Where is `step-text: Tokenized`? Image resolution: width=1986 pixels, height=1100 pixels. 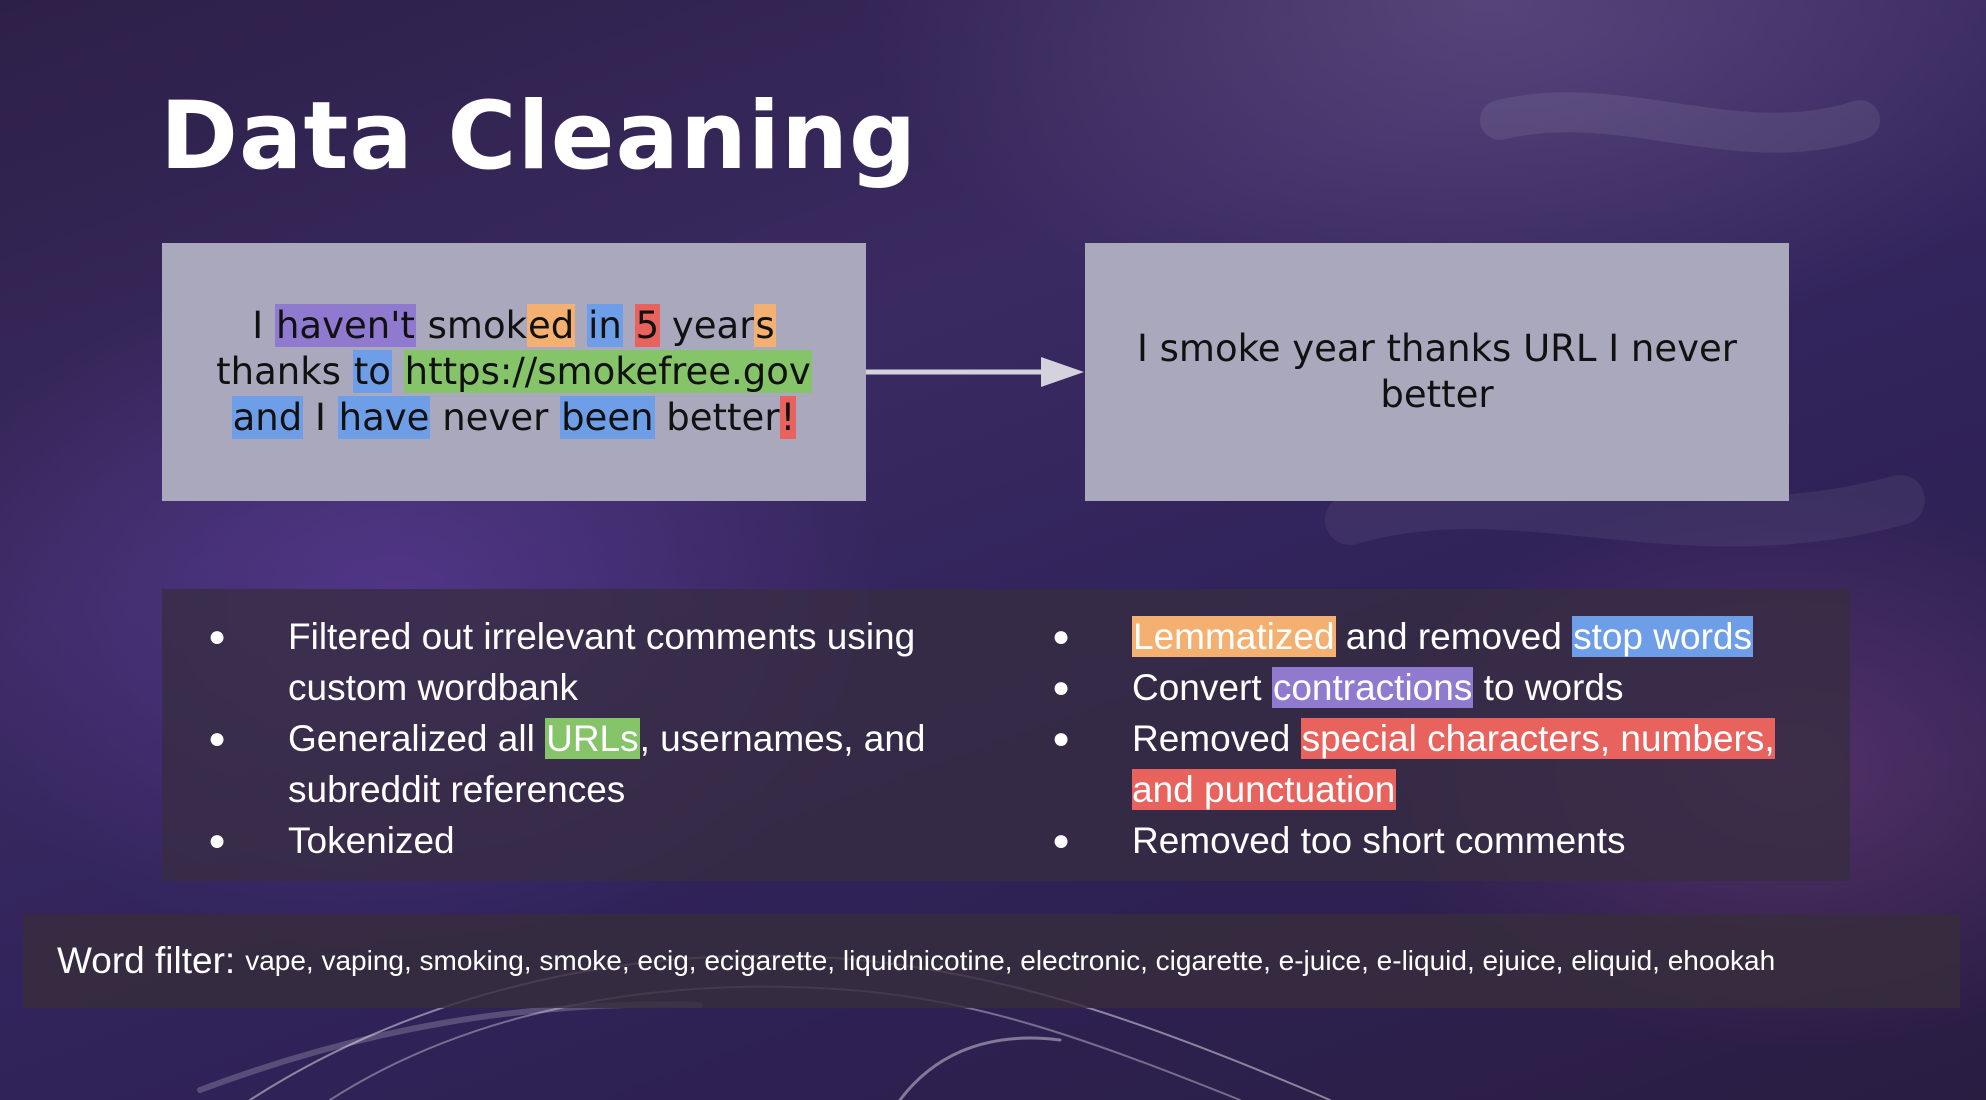
step-text: Tokenized is located at coordinates (371, 840).